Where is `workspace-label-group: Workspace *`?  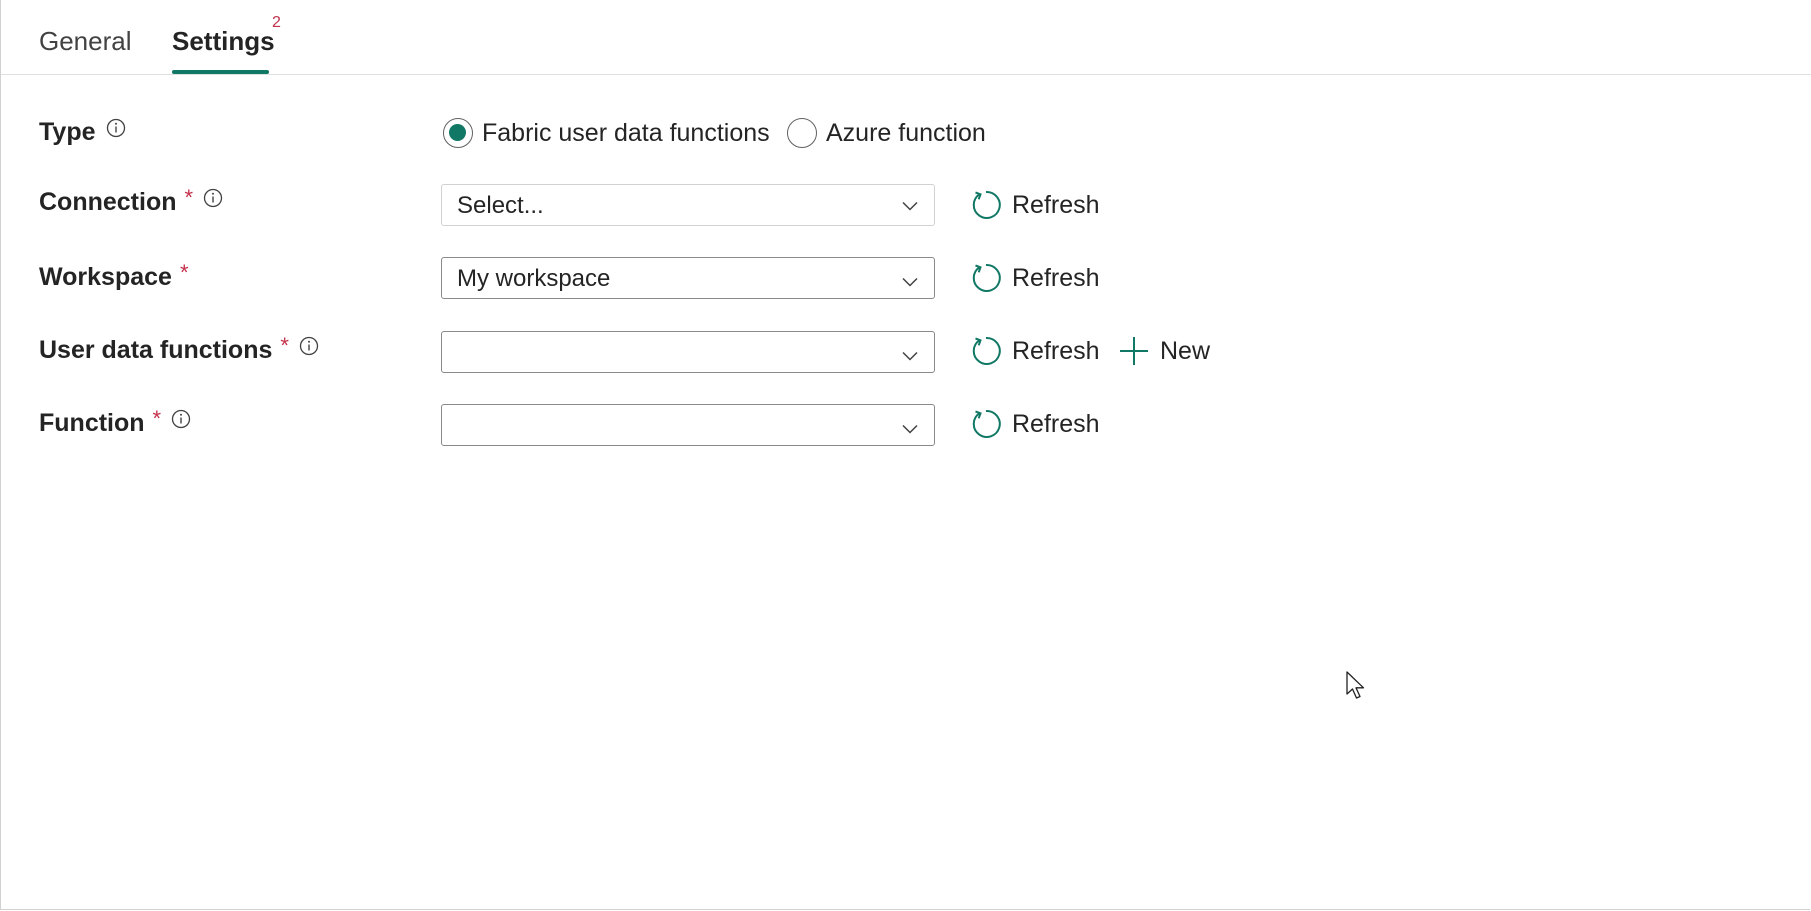 workspace-label-group: Workspace * is located at coordinates (114, 275).